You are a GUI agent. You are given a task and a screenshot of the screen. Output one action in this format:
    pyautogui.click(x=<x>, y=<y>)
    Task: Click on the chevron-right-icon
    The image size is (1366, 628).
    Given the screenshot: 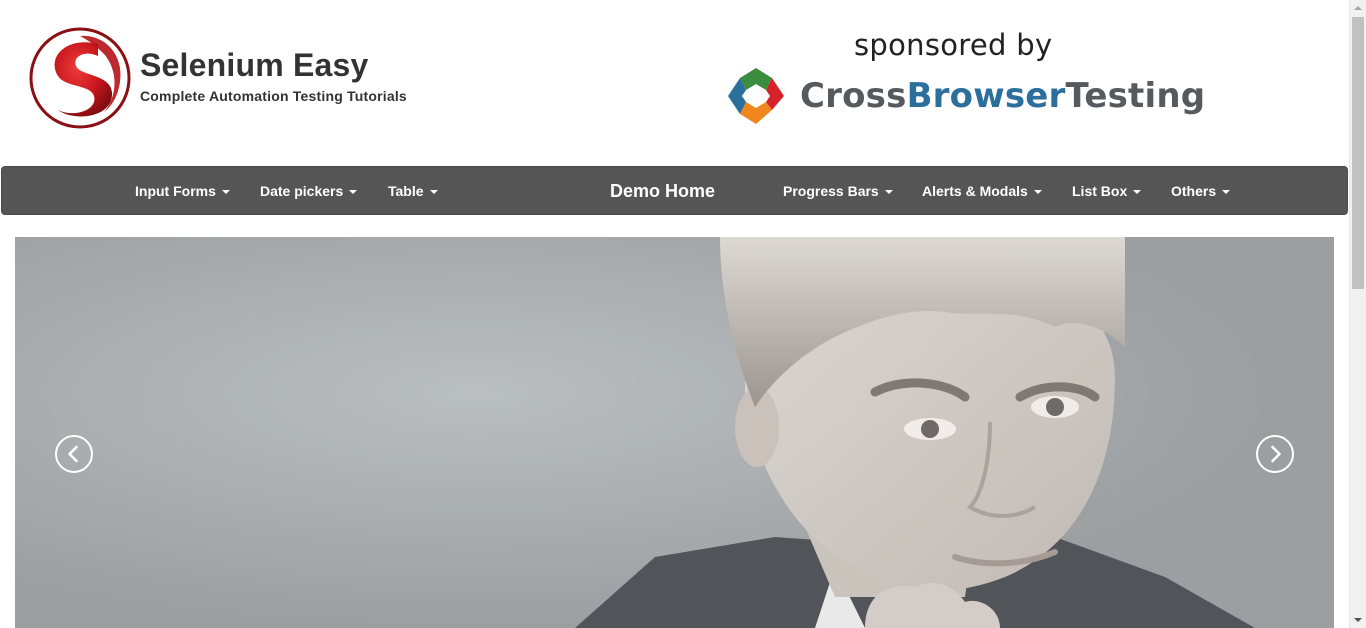 What is the action you would take?
    pyautogui.click(x=1276, y=454)
    